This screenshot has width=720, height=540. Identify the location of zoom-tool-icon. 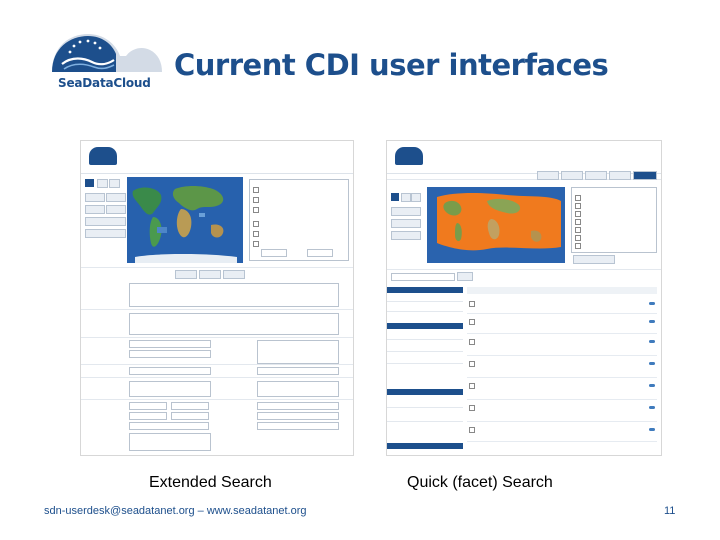
(89, 183).